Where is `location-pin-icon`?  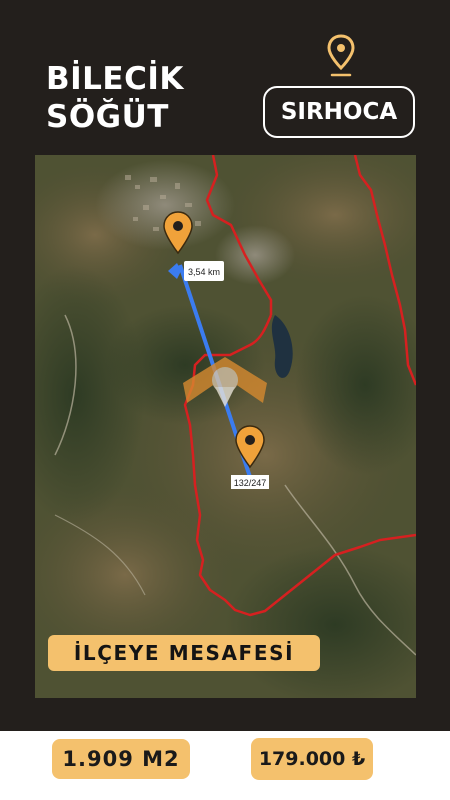 location-pin-icon is located at coordinates (341, 55).